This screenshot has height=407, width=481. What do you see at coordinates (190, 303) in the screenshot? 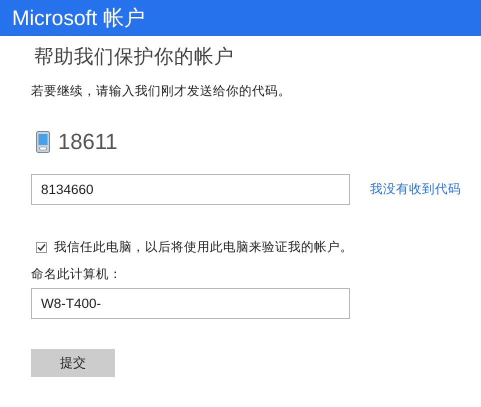
I see `computer-name-field: W8-T400-` at bounding box center [190, 303].